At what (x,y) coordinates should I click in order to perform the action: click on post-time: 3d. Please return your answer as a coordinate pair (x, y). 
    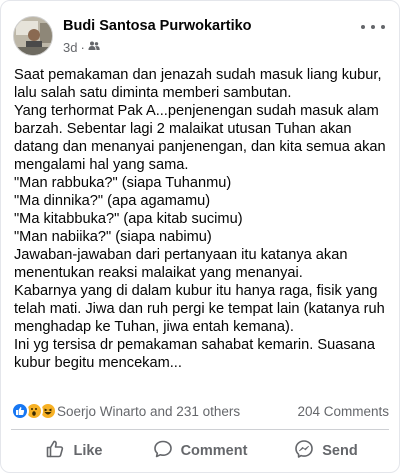
    Looking at the image, I should click on (70, 47).